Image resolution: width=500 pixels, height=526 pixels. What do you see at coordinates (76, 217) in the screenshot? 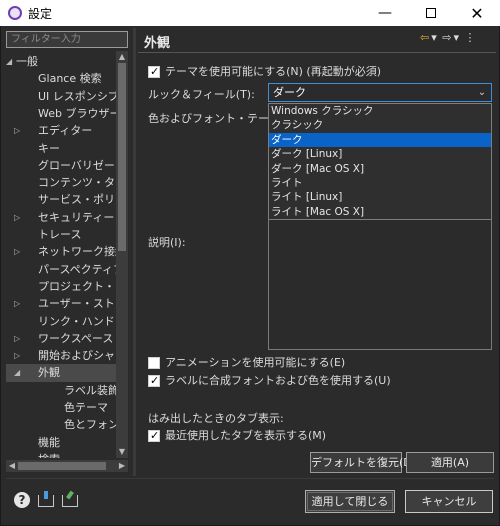
I see `tree-item-label: セキュリティー` at bounding box center [76, 217].